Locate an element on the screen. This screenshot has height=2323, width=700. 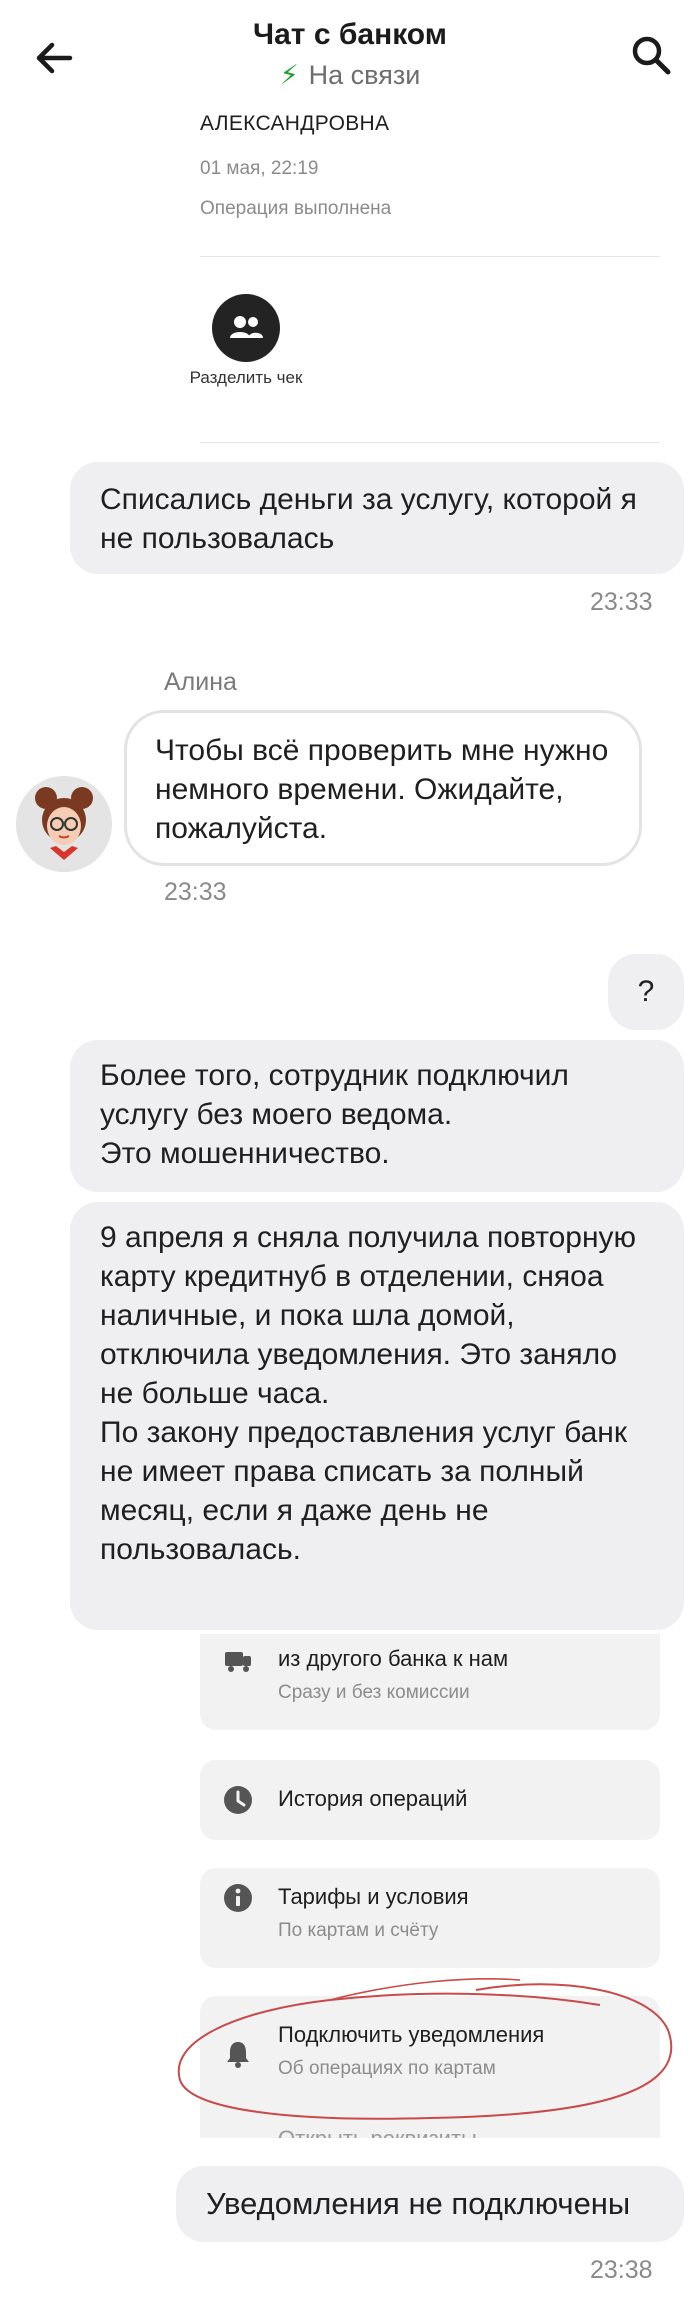
menu-item-title: из другого банка к нам is located at coordinates (393, 1658).